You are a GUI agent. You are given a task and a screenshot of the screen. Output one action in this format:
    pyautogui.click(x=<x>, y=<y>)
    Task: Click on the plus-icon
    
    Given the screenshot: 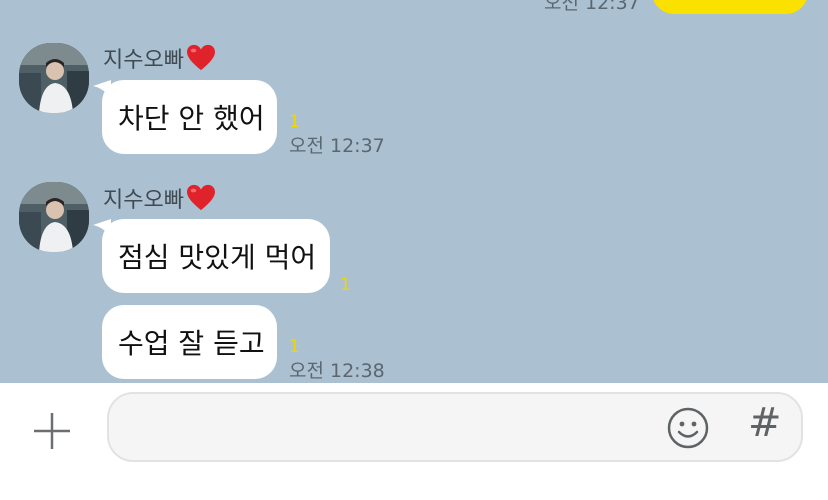 What is the action you would take?
    pyautogui.click(x=52, y=431)
    